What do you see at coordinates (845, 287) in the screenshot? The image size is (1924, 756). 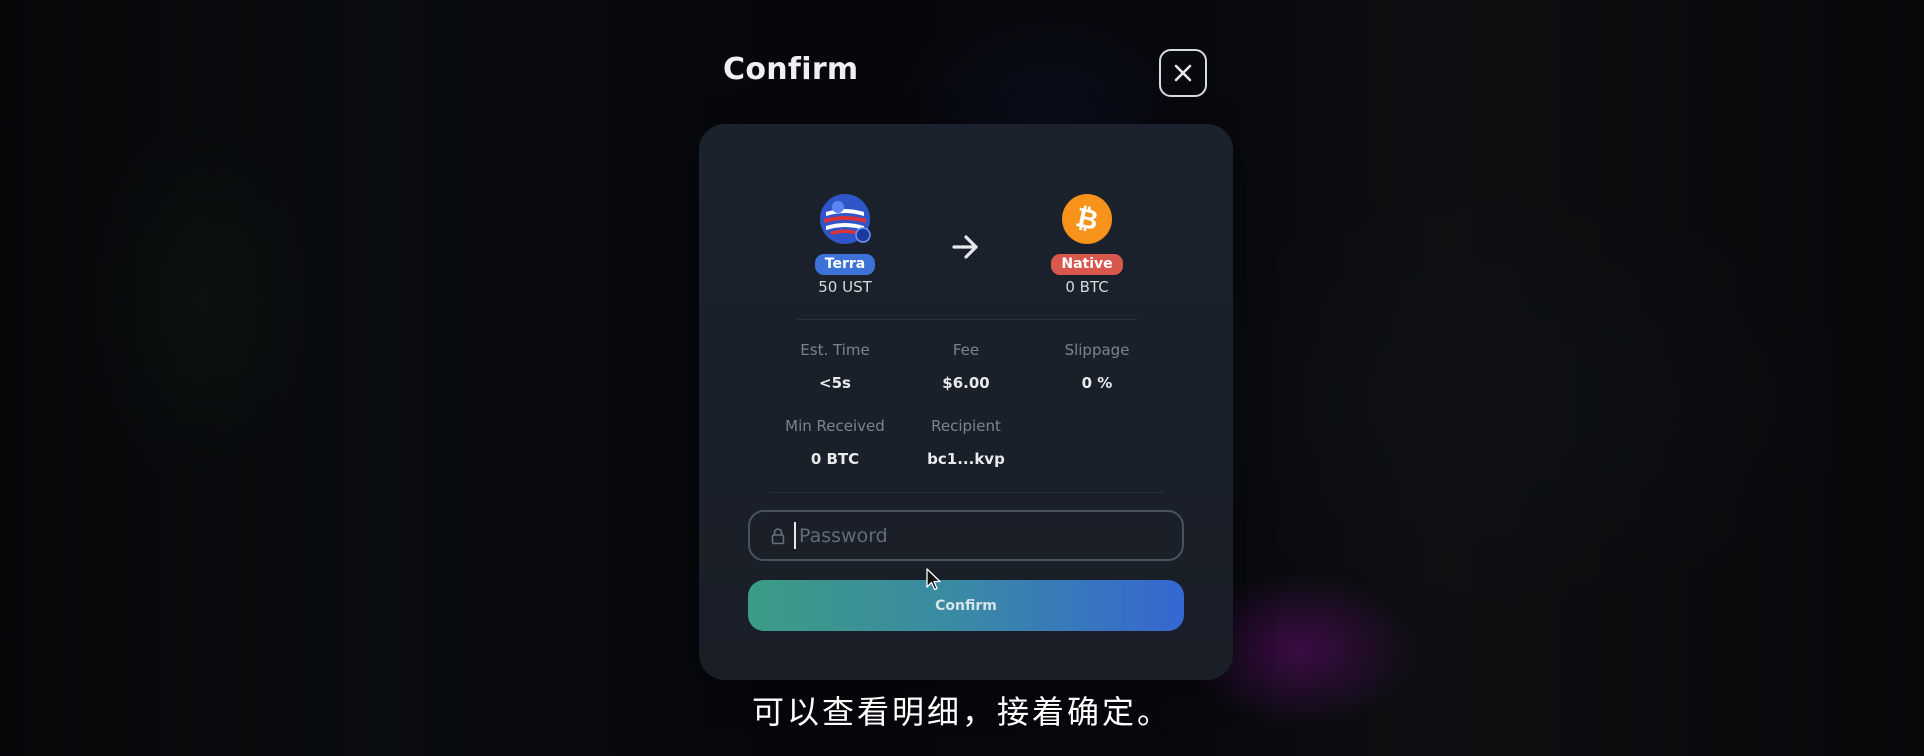 I see `from-amount: 50 UST` at bounding box center [845, 287].